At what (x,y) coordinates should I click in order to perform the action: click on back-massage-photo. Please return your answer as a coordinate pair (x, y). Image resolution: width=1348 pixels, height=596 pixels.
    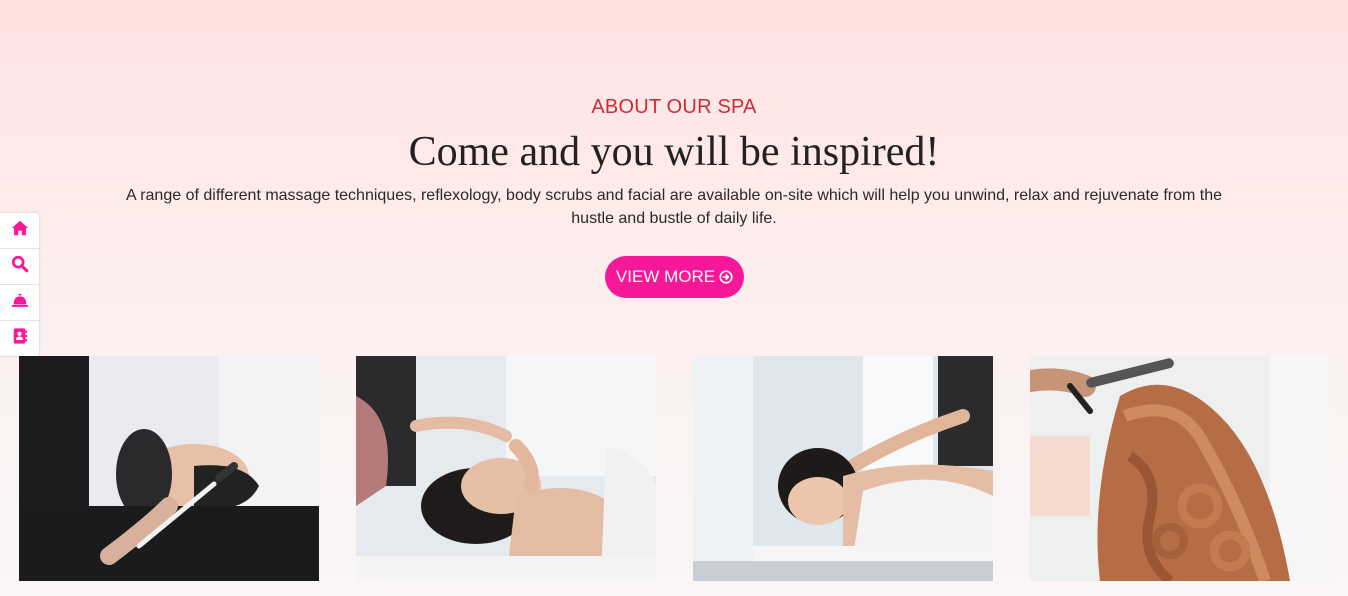
    Looking at the image, I should click on (843, 468).